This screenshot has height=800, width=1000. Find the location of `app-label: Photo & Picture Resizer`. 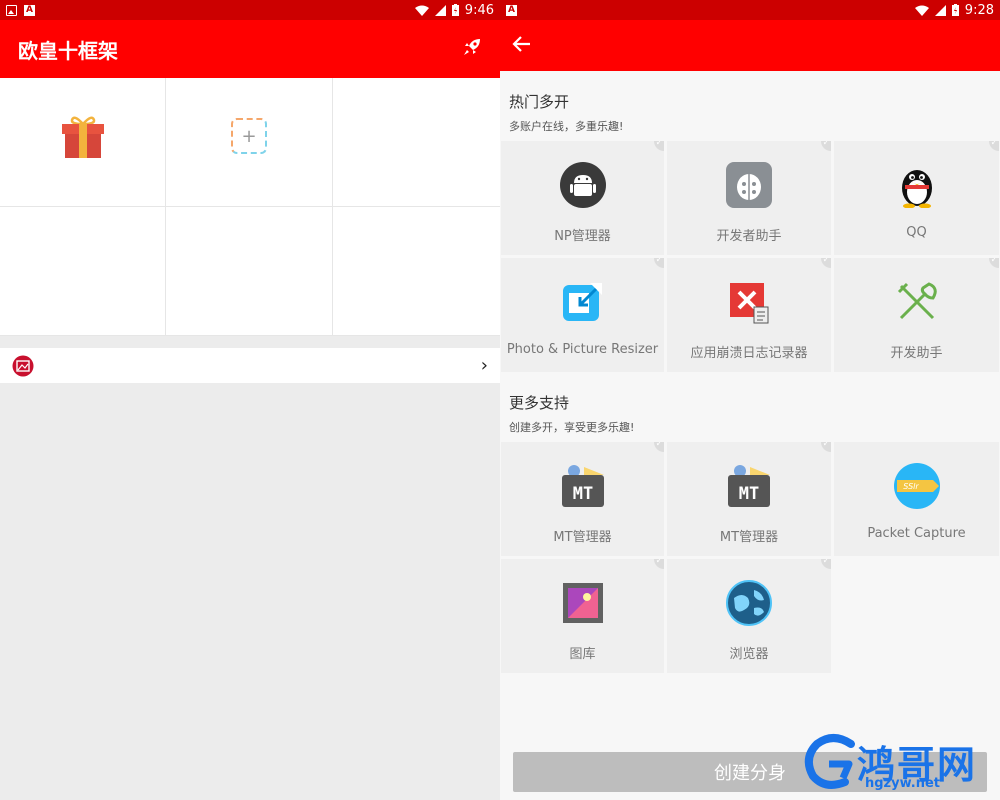

app-label: Photo & Picture Resizer is located at coordinates (582, 349).